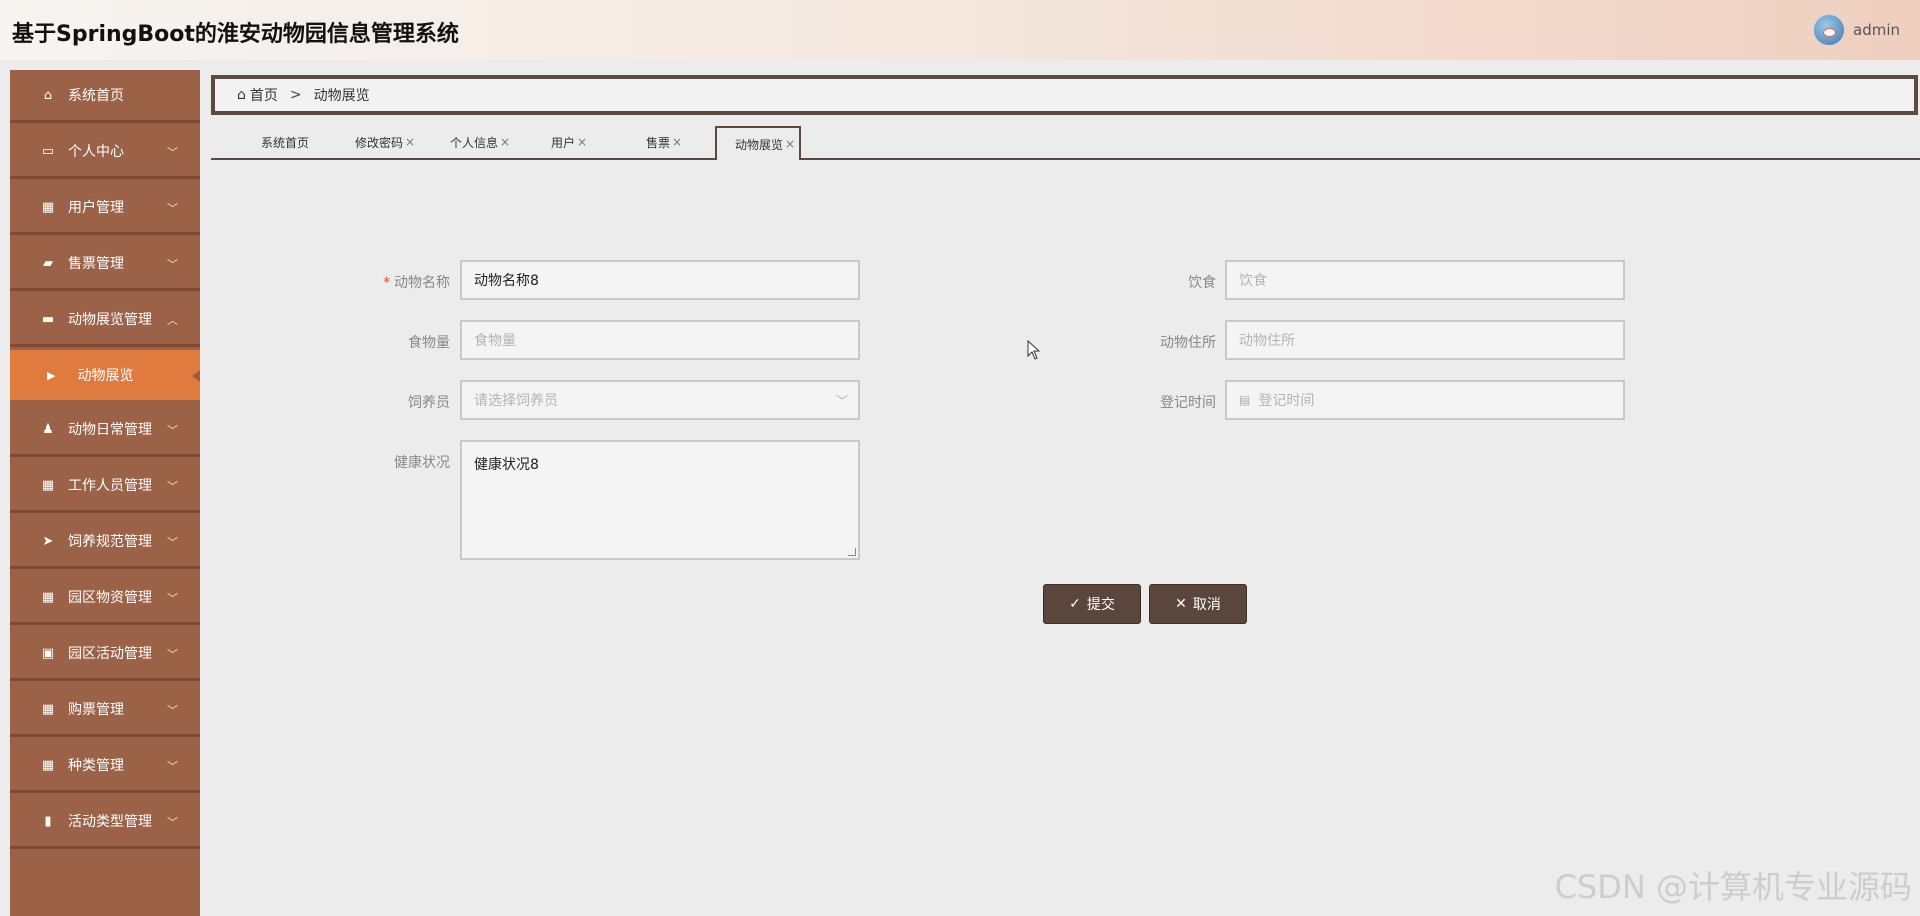 The width and height of the screenshot is (1920, 916). I want to click on animal-name-input: 动物名称8, so click(660, 280).